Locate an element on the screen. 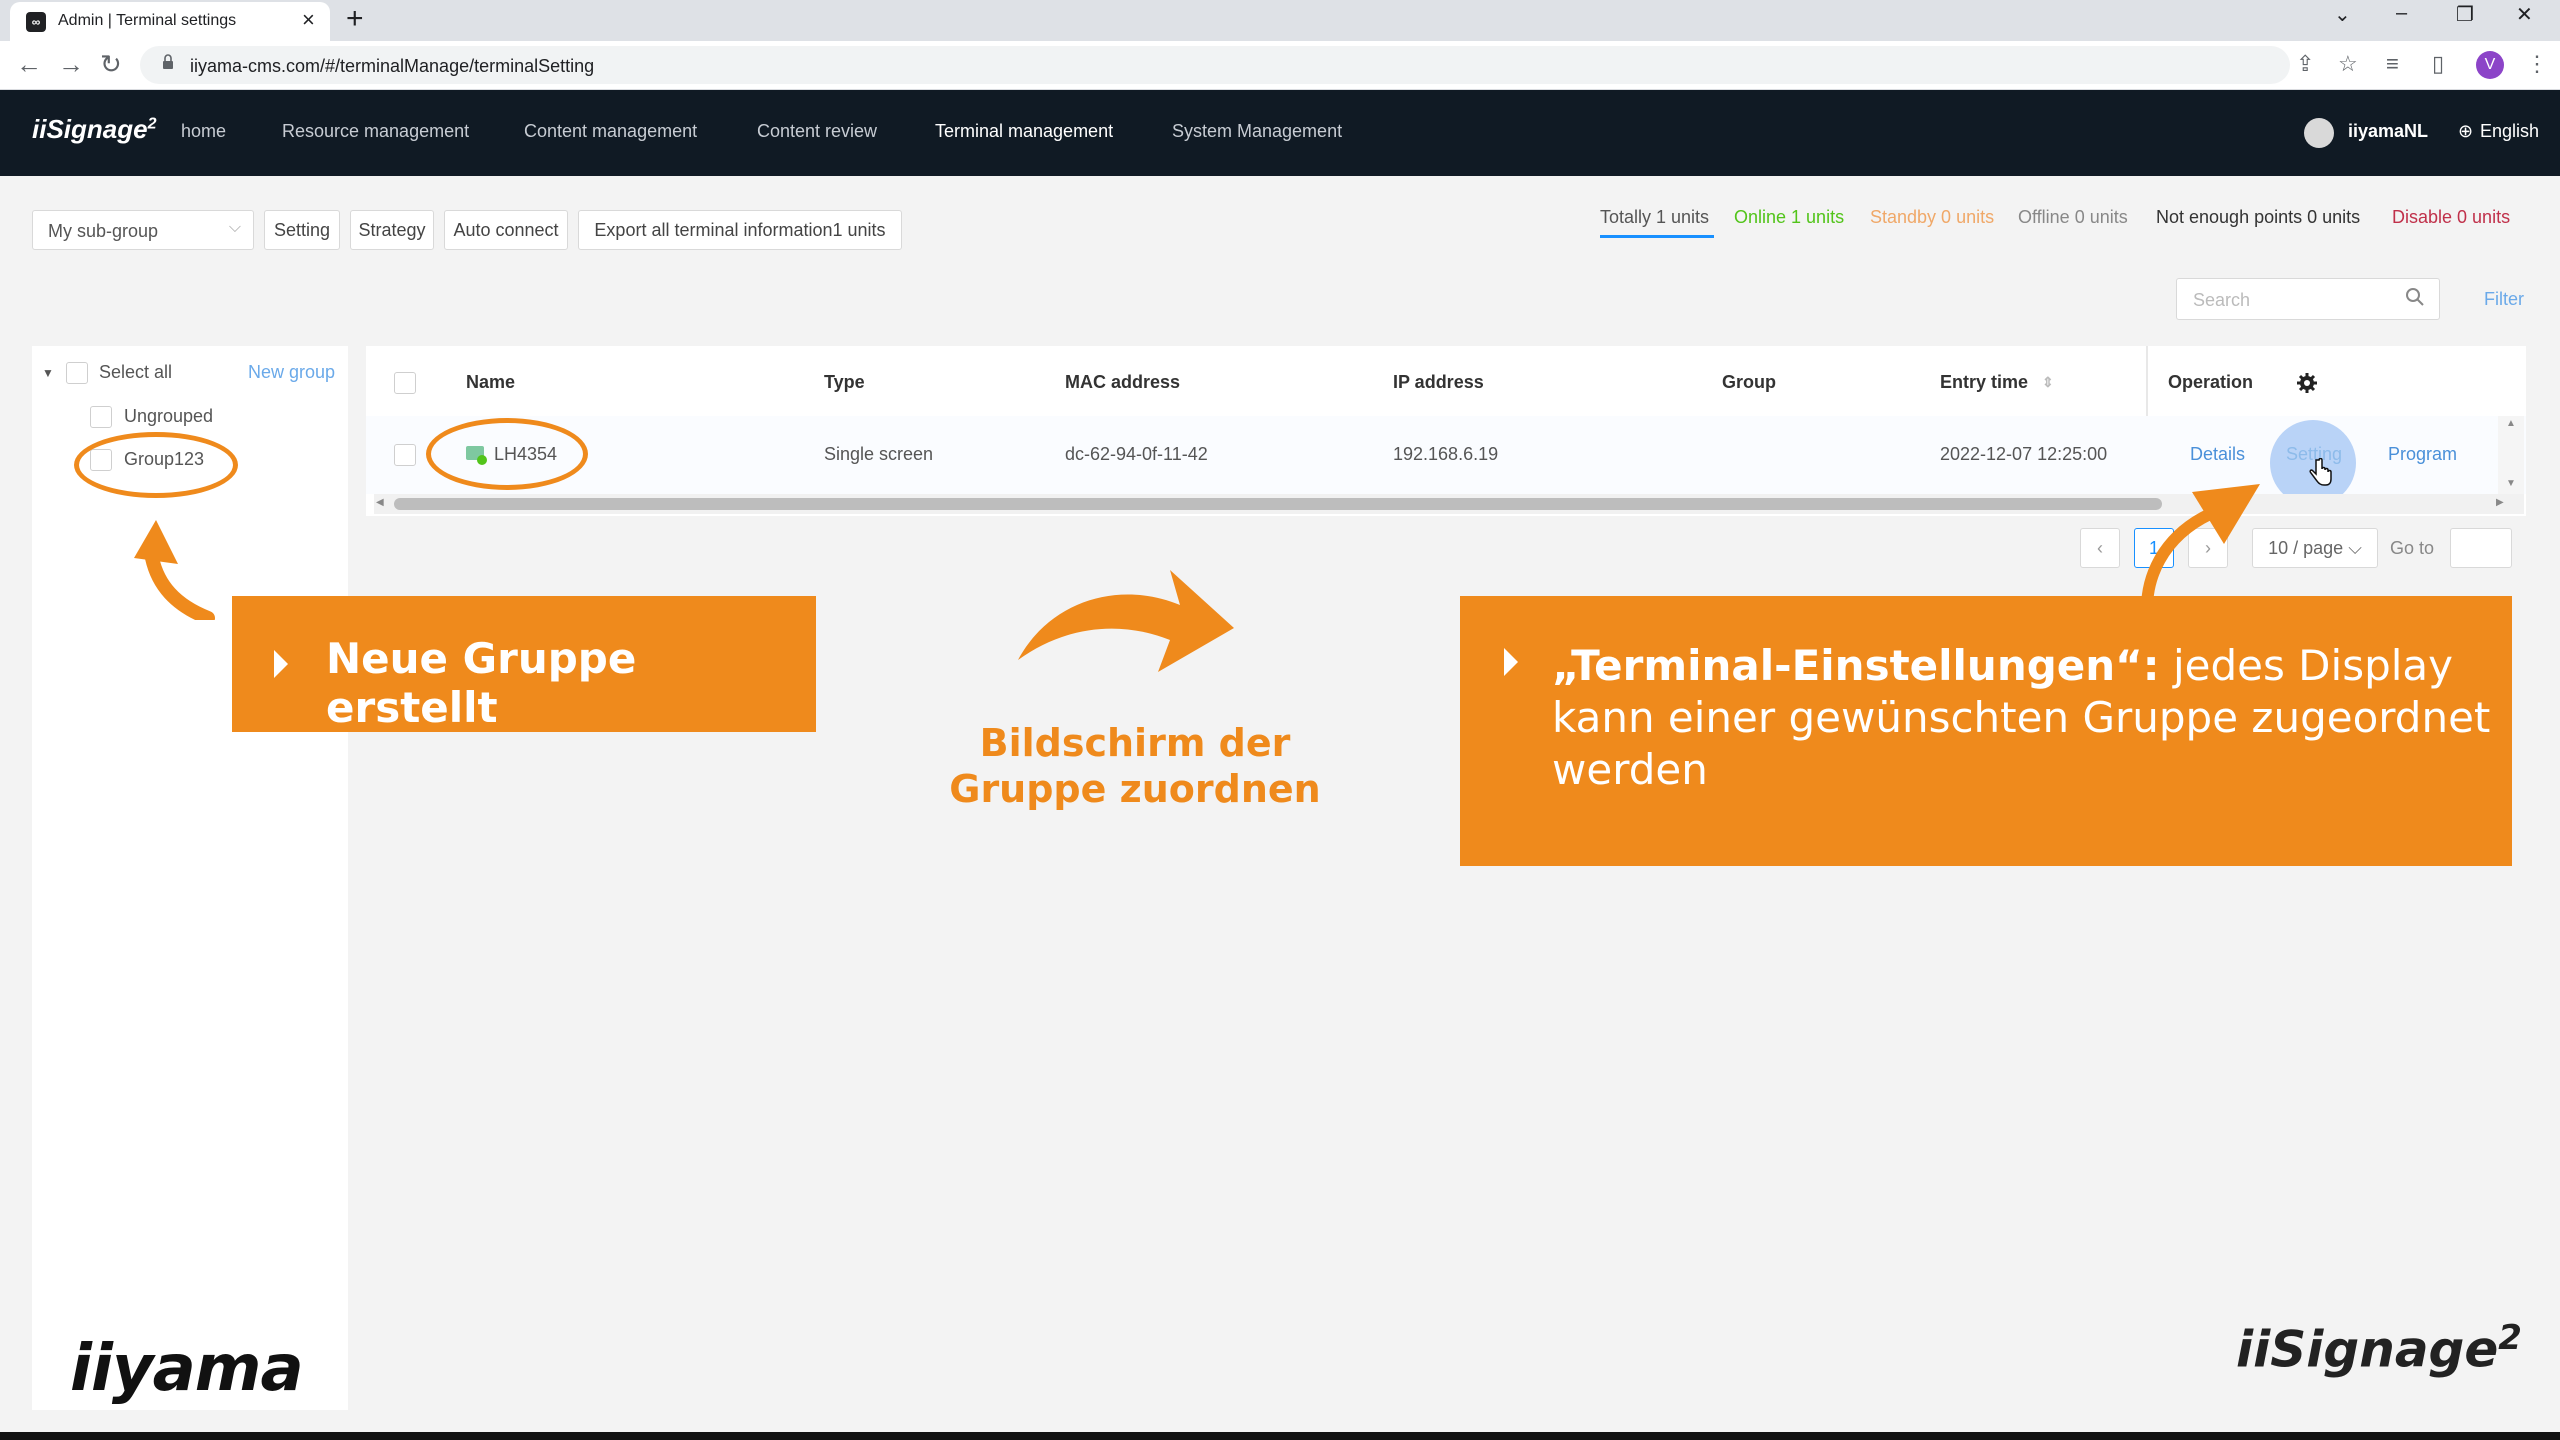  goto-input is located at coordinates (2481, 548).